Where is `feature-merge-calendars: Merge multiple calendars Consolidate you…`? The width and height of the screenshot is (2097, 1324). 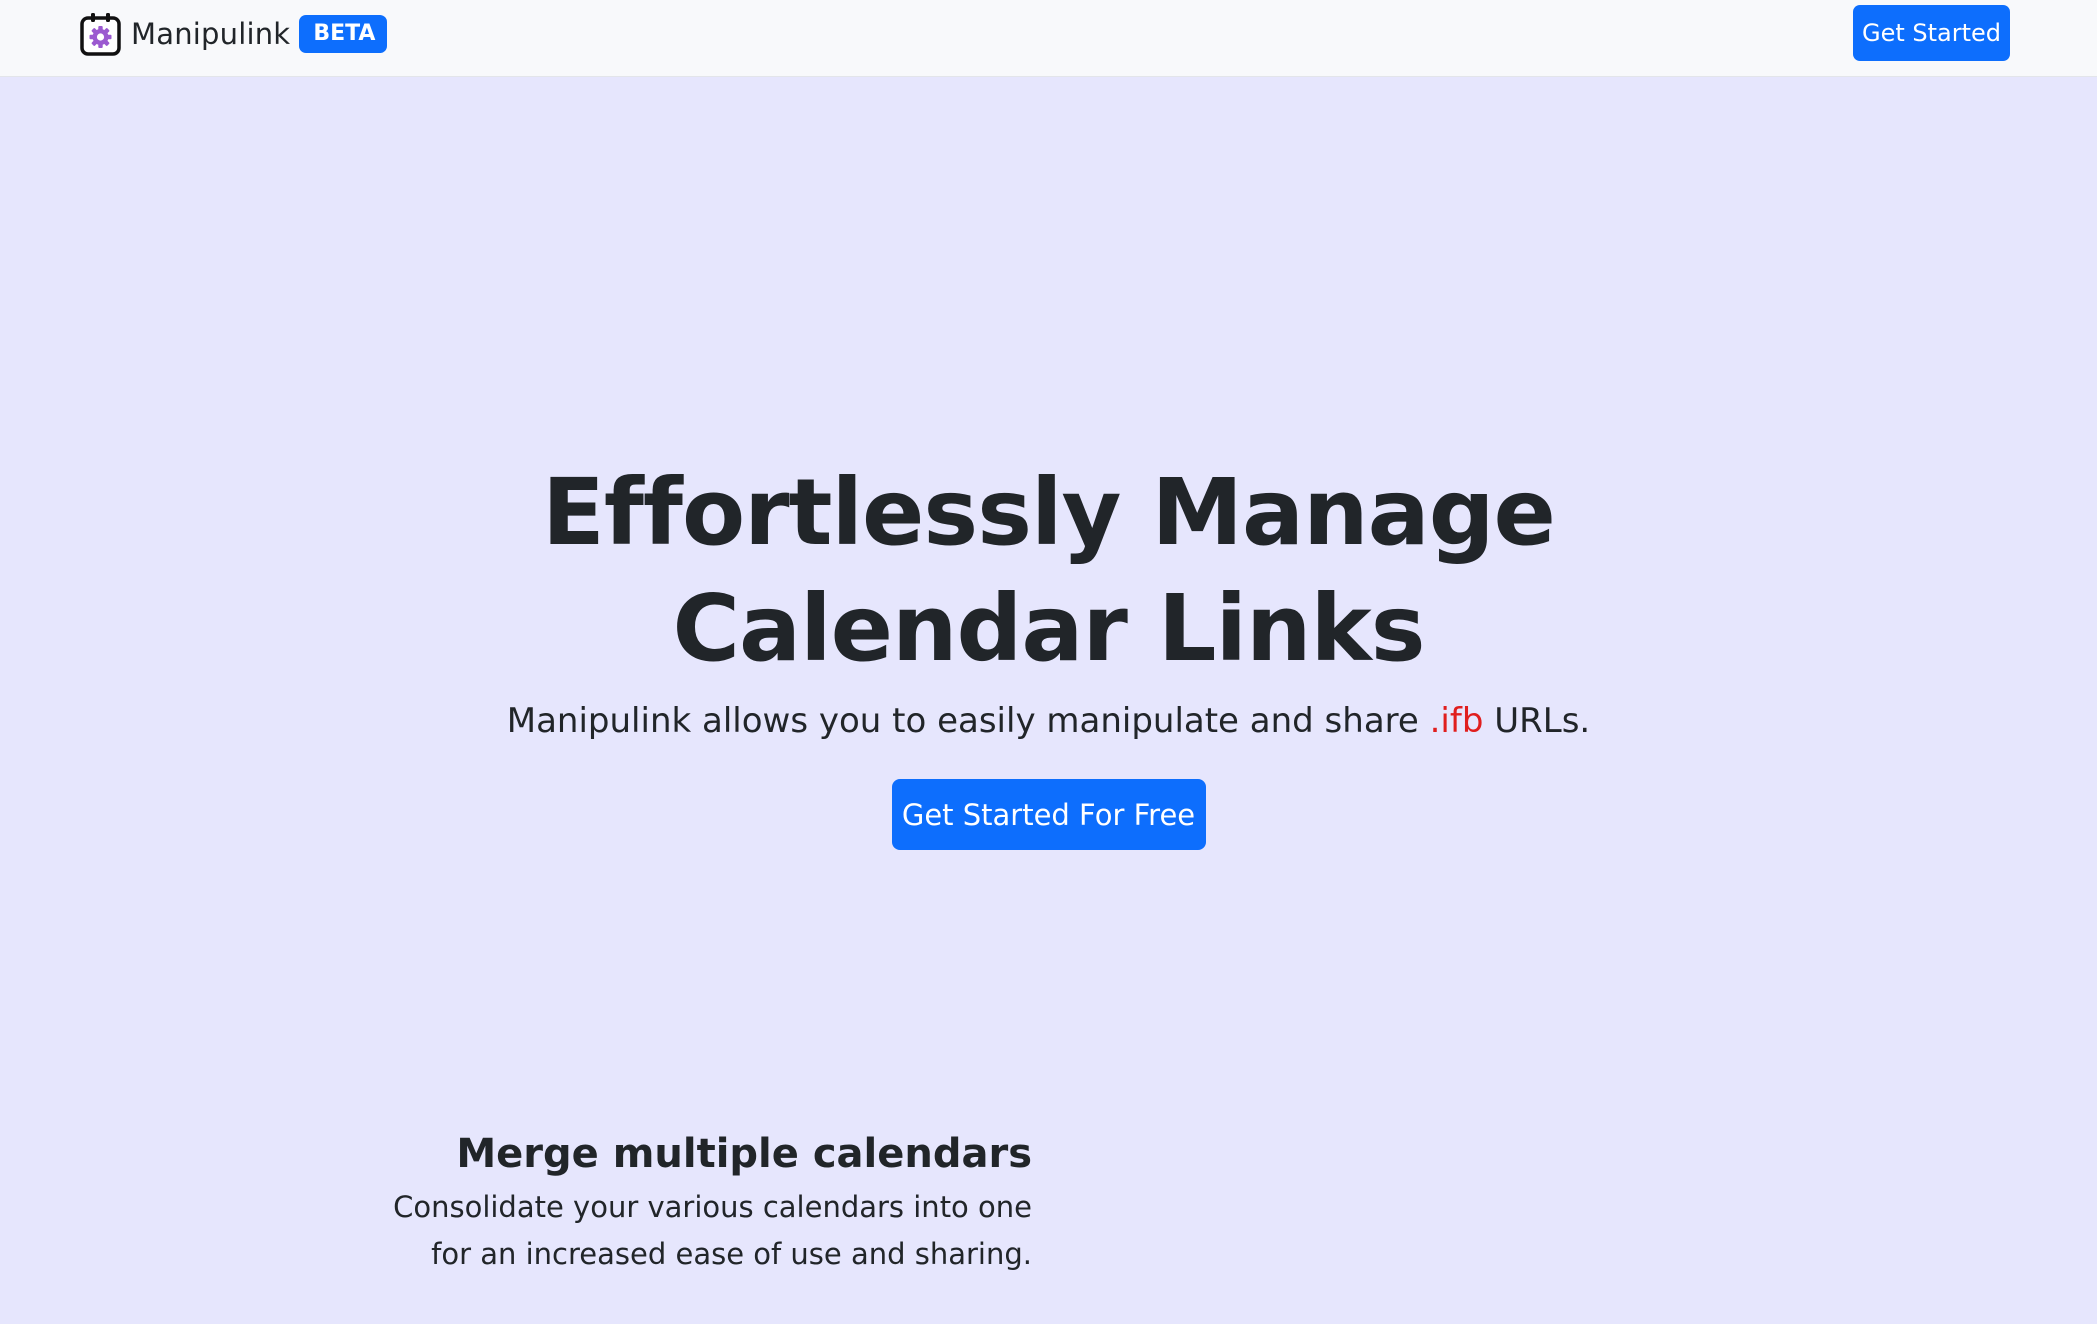 feature-merge-calendars: Merge multiple calendars Consolidate you… is located at coordinates (706, 1202).